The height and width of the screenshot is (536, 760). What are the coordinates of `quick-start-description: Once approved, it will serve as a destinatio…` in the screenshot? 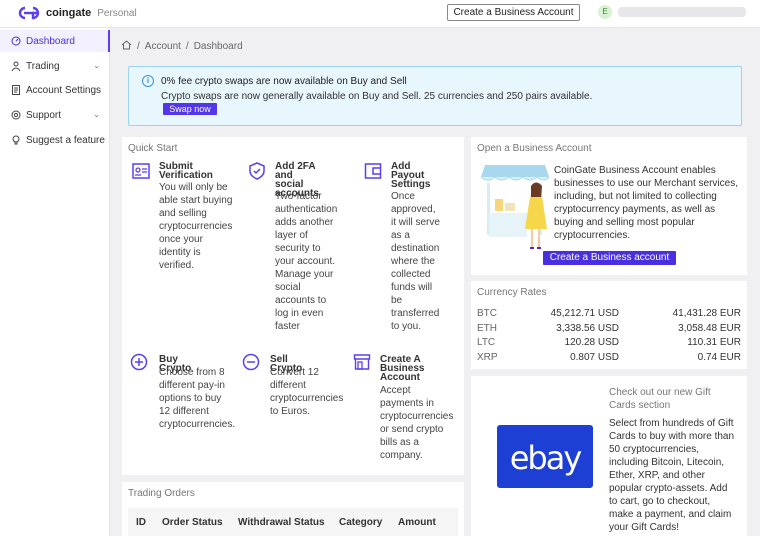 It's located at (415, 261).